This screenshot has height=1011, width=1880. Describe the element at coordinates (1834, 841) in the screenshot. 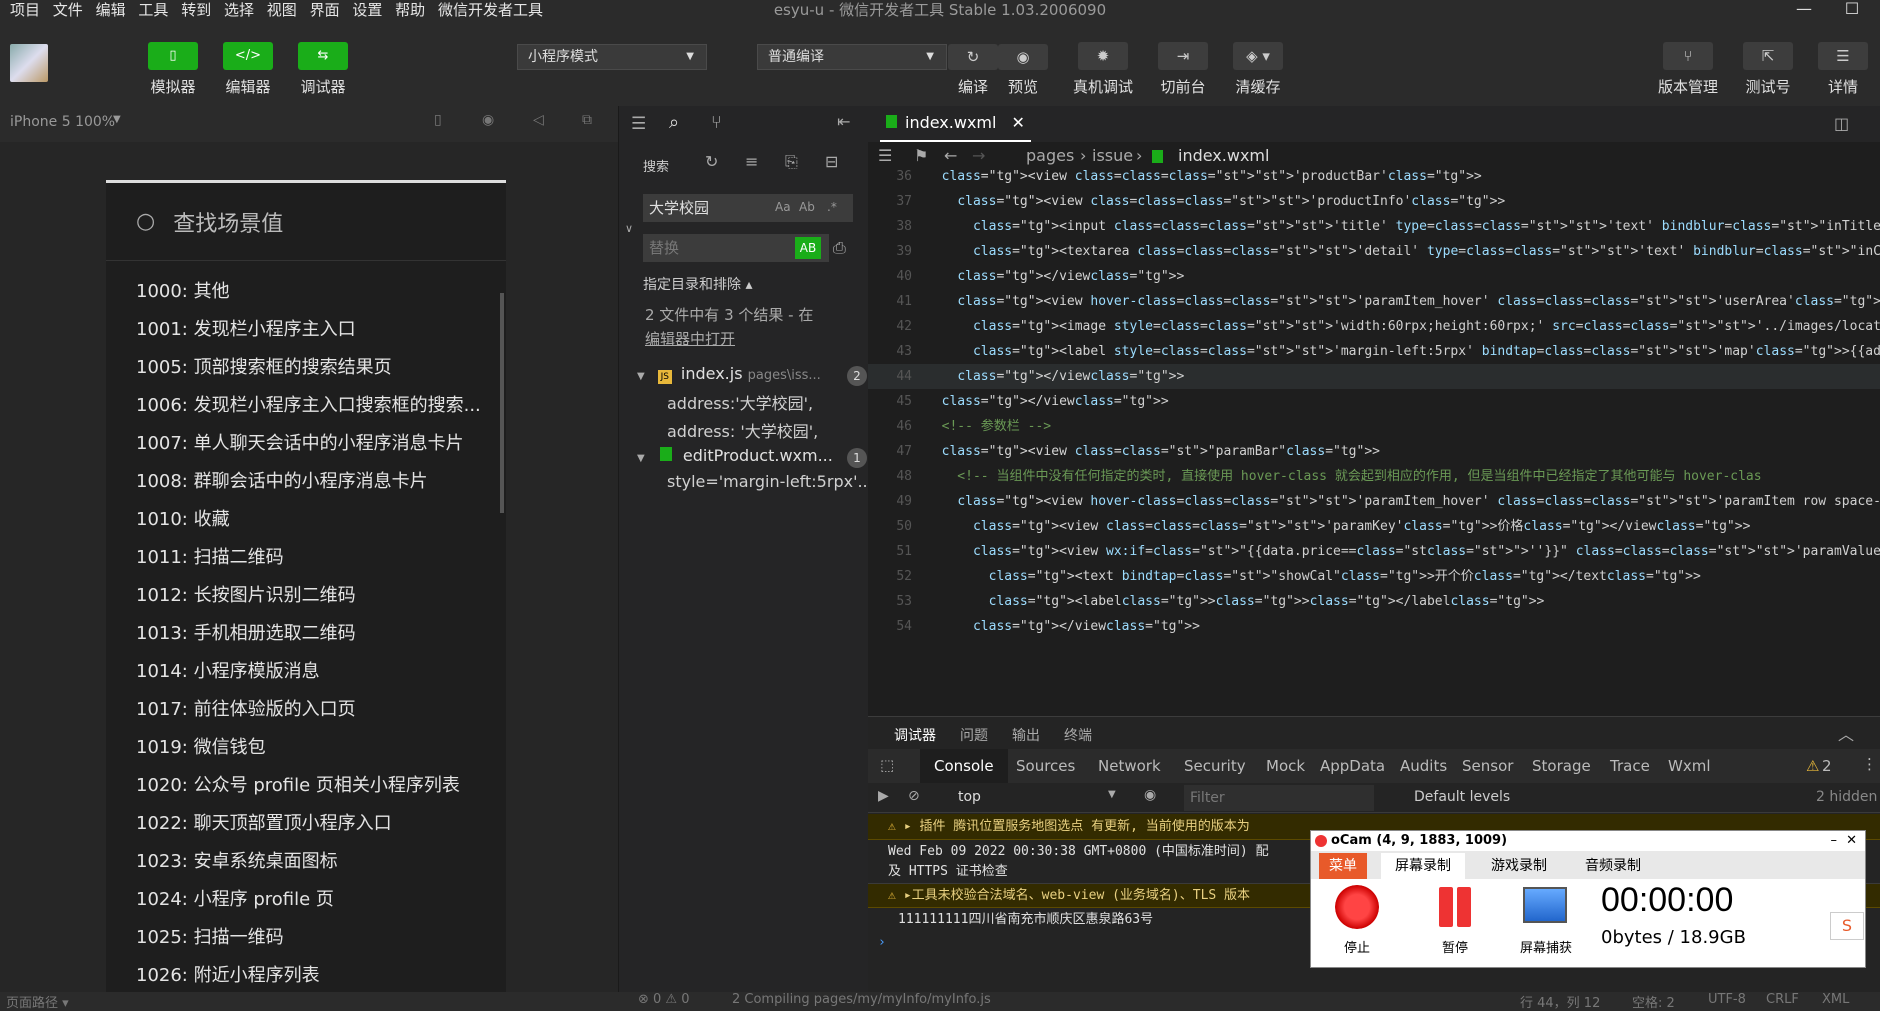

I see `minimize-icon: –` at that location.